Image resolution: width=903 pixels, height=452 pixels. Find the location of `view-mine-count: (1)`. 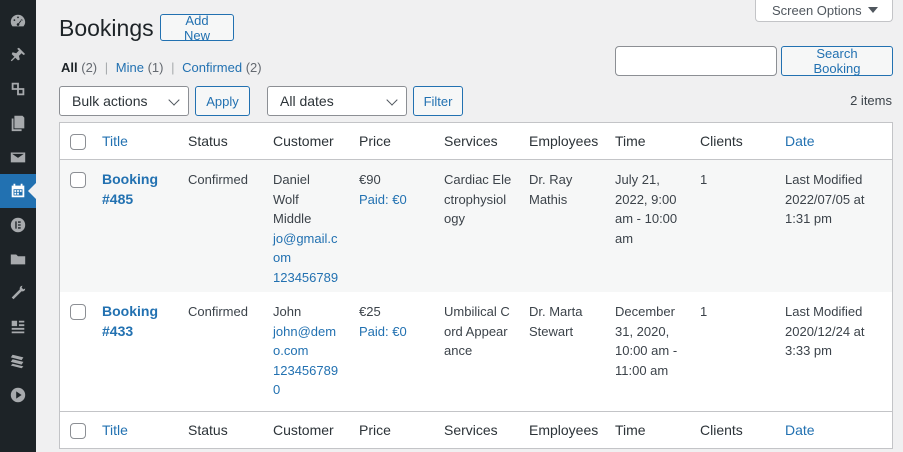

view-mine-count: (1) is located at coordinates (155, 67).